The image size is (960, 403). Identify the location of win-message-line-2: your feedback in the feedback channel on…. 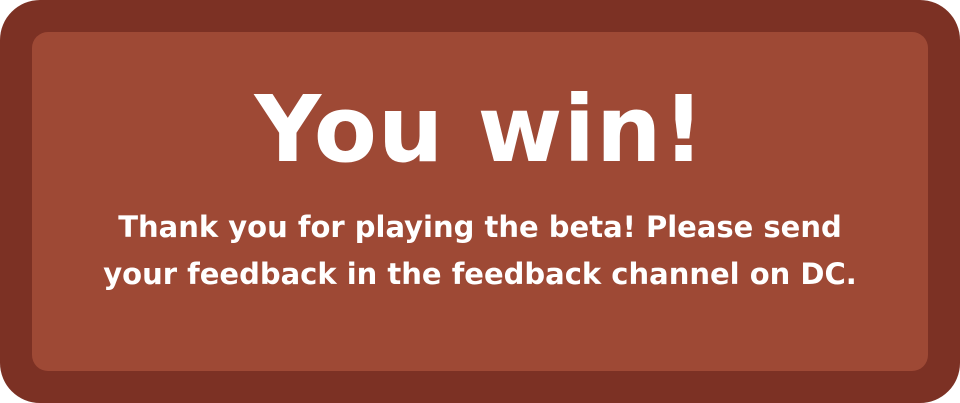
(480, 274).